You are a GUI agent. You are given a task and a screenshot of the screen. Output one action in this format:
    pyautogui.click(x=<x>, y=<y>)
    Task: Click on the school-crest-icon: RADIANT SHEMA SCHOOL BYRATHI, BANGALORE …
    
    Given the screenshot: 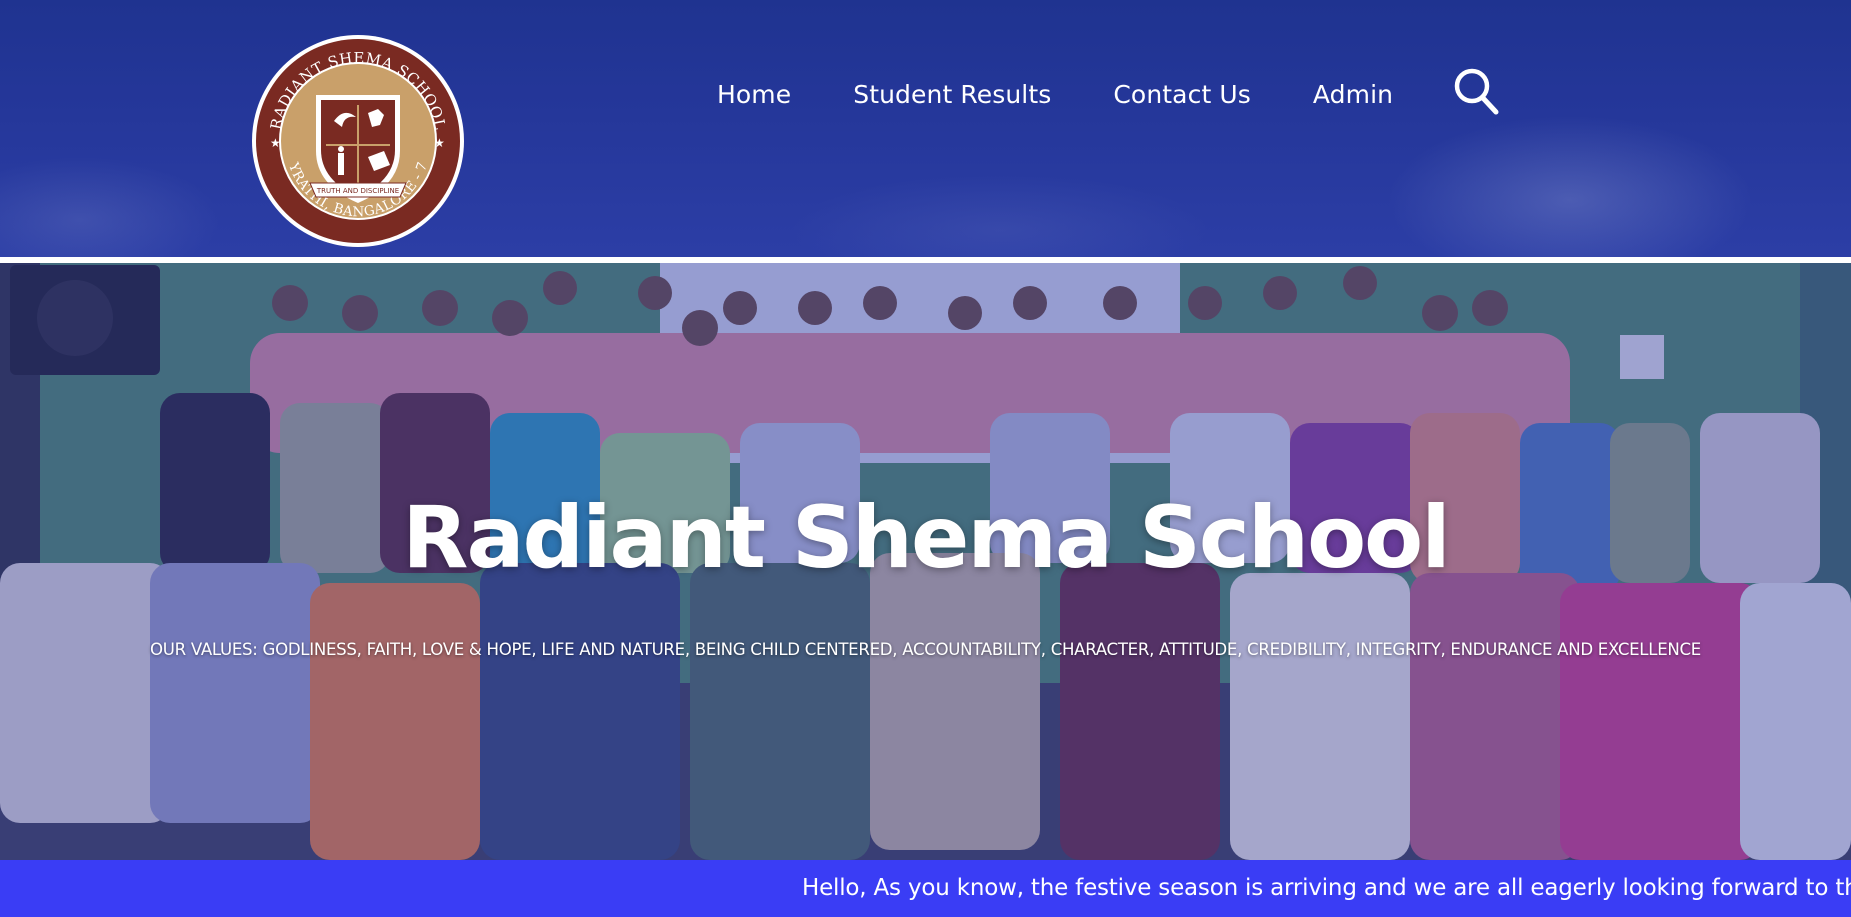 What is the action you would take?
    pyautogui.click(x=354, y=134)
    